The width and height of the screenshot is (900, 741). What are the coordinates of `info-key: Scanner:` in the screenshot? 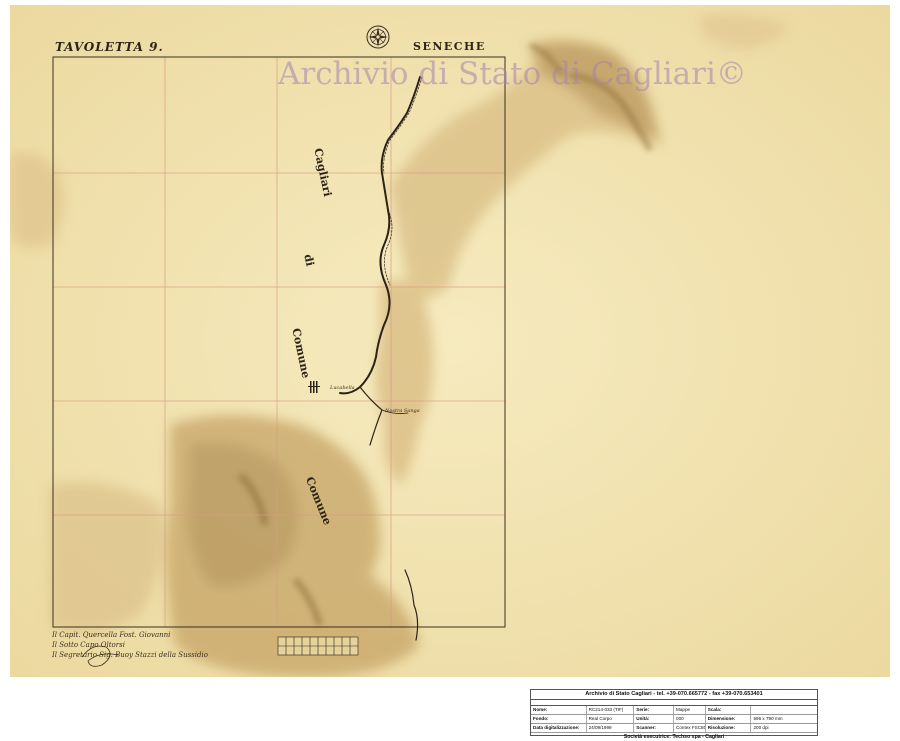 It's located at (654, 728).